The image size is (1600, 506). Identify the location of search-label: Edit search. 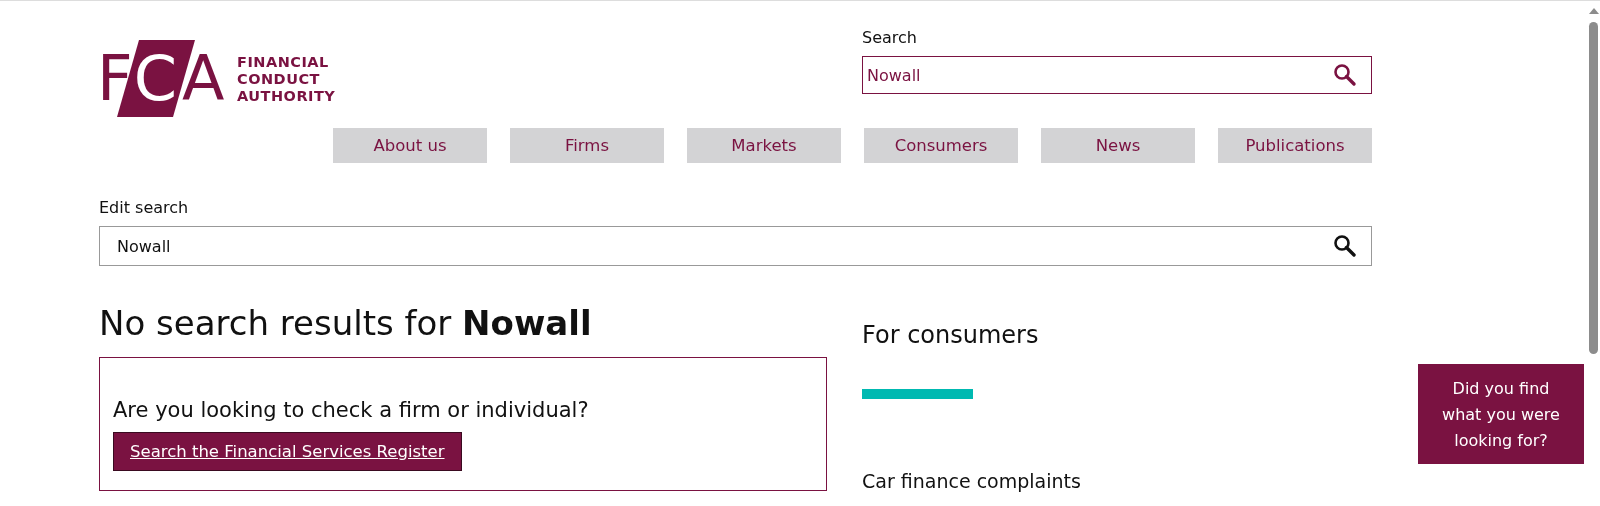
(144, 207).